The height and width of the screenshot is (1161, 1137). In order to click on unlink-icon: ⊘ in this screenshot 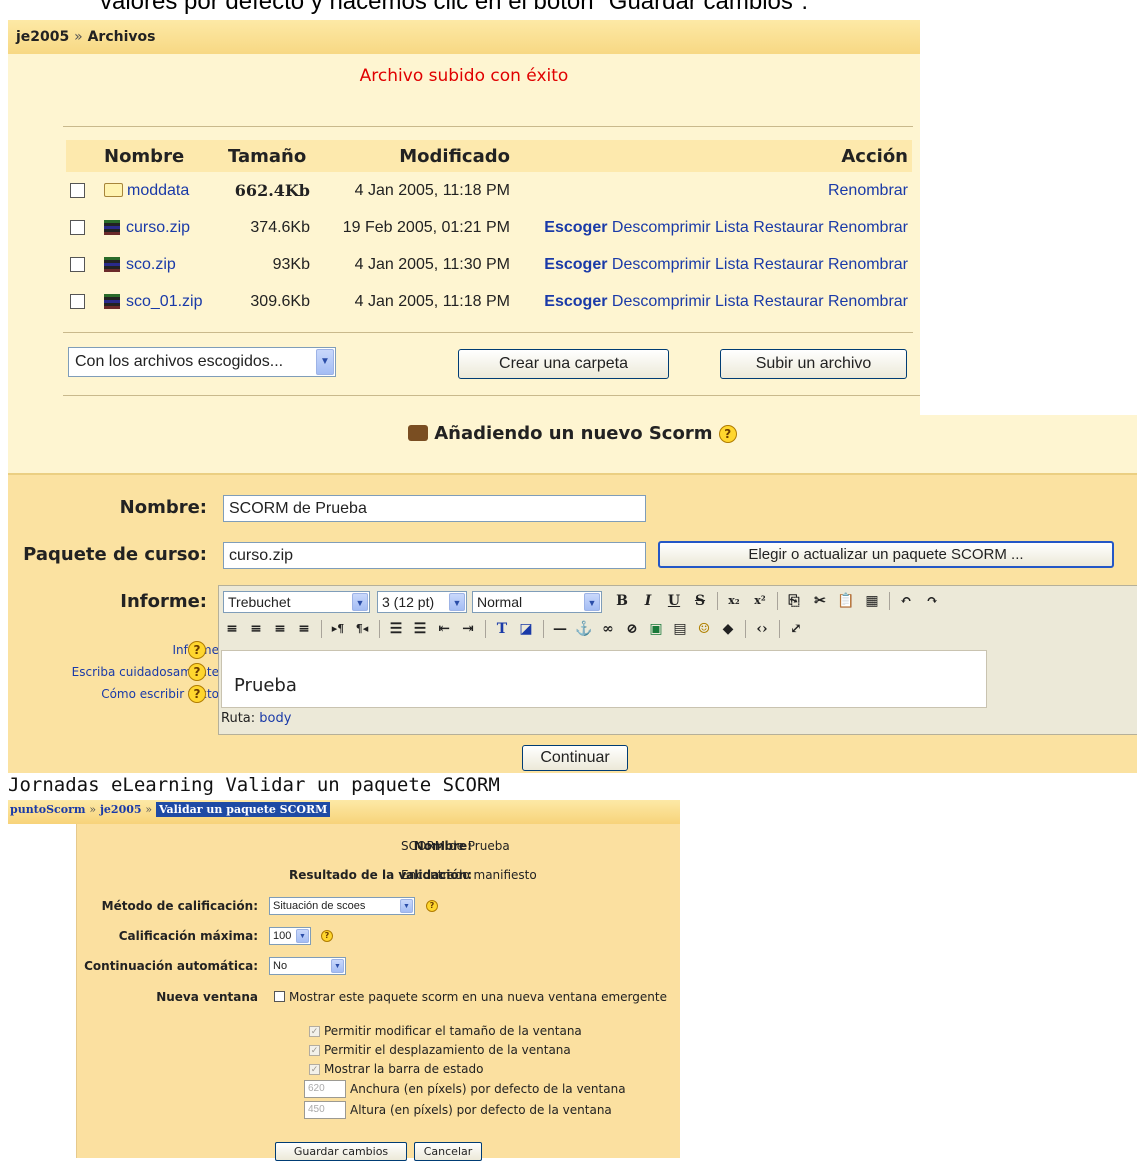, I will do `click(632, 629)`.